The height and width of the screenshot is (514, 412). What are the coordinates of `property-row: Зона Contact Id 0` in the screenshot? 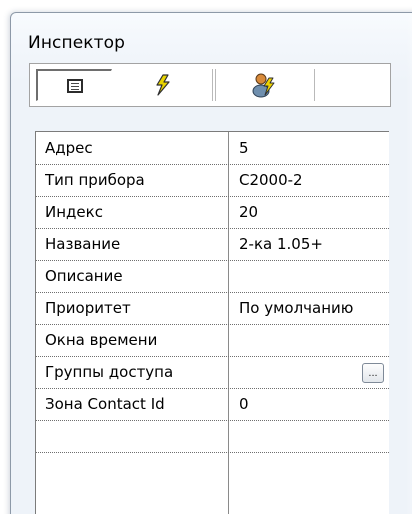 It's located at (212, 405).